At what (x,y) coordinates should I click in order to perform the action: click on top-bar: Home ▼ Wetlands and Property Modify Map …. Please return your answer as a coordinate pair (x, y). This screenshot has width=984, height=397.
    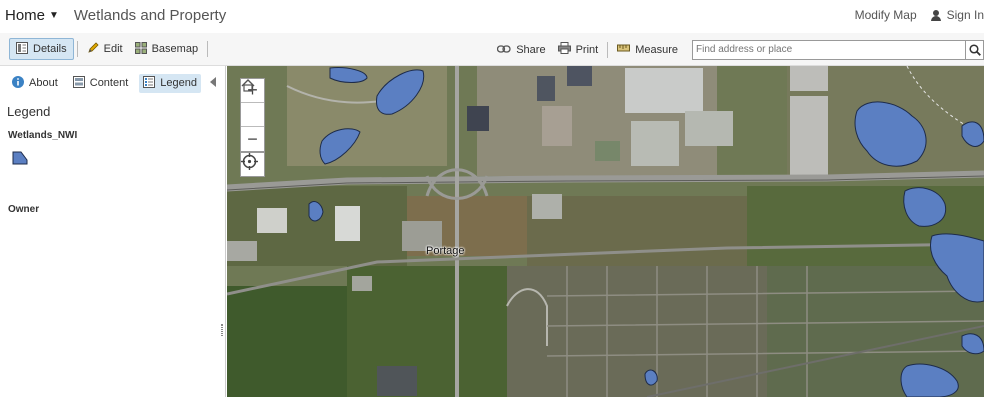
    Looking at the image, I should click on (492, 15).